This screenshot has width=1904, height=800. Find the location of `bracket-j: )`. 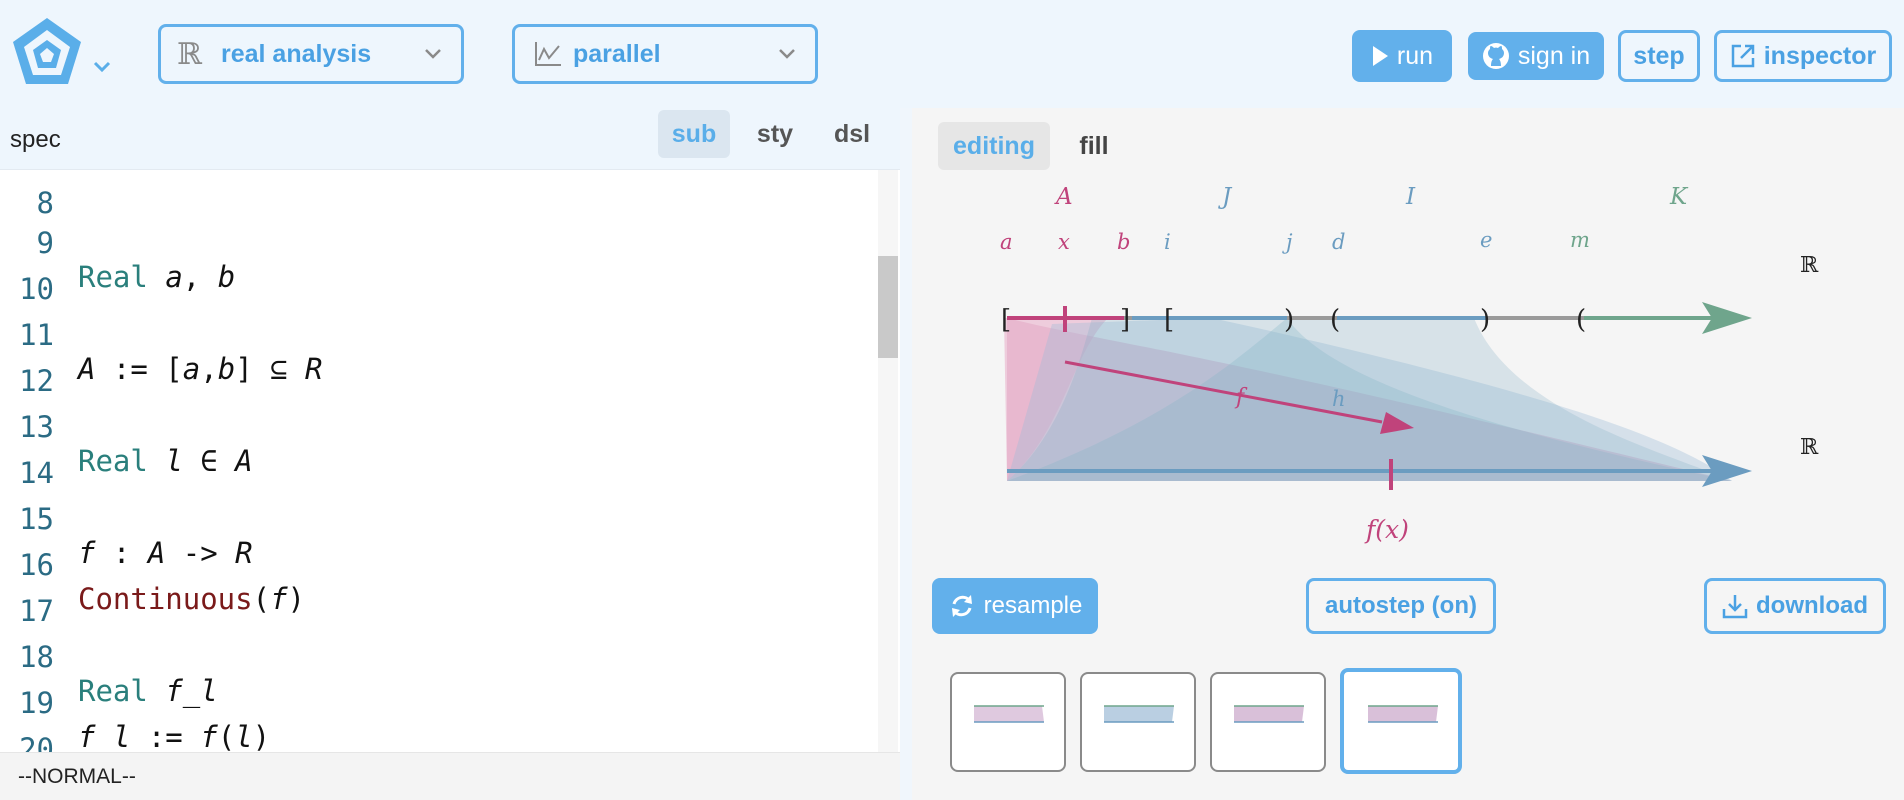

bracket-j: ) is located at coordinates (1289, 320).